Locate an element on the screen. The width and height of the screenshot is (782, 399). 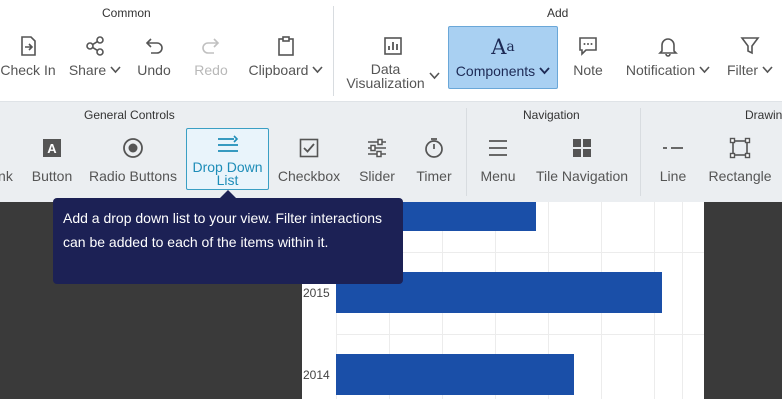
stopwatch-icon is located at coordinates (434, 148).